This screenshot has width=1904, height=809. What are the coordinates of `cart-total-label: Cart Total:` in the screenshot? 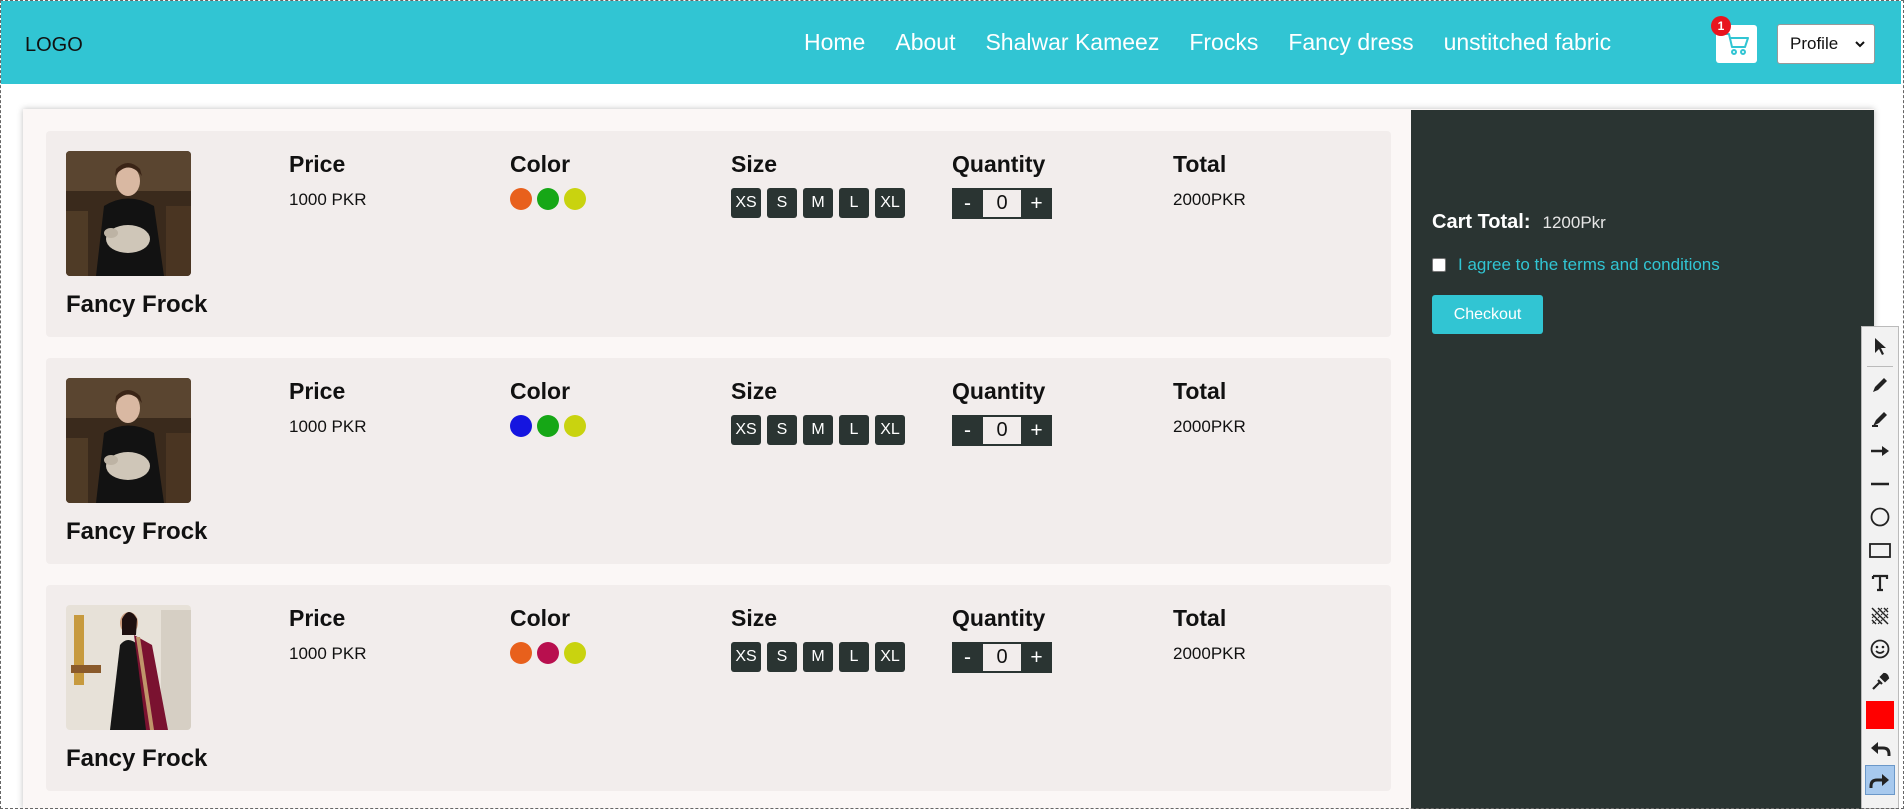 It's located at (1481, 222).